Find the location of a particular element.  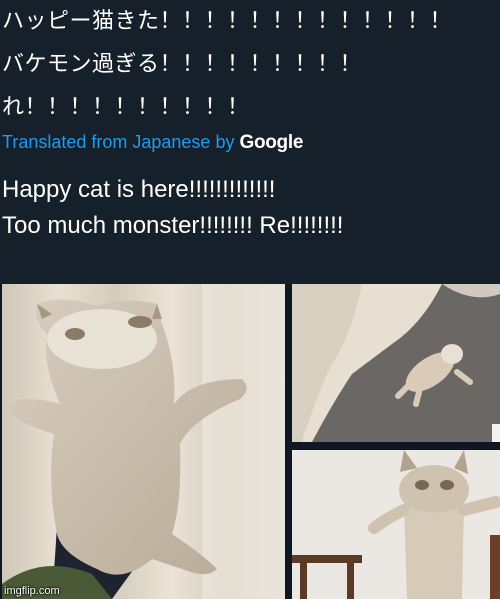

imgflip-watermark: imgflip.com is located at coordinates (32, 591).